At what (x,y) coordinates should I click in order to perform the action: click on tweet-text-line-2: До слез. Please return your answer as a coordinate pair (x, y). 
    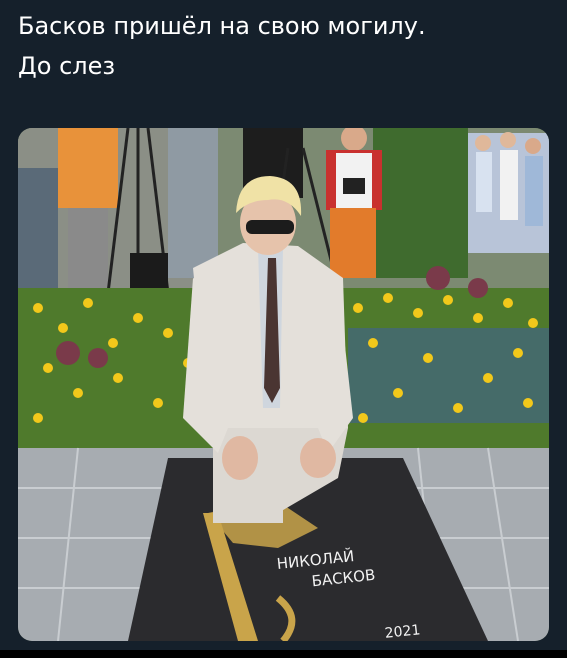
    Looking at the image, I should click on (67, 66).